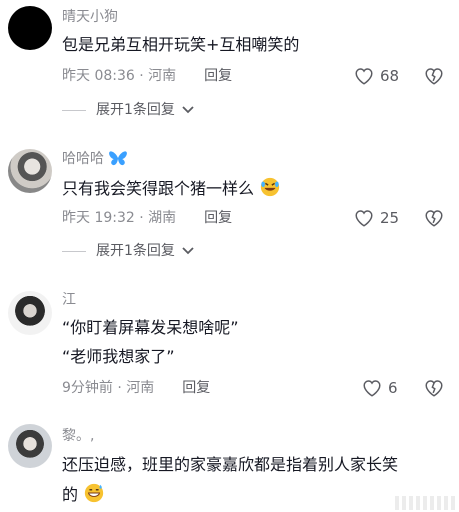 Image resolution: width=459 pixels, height=512 pixels. What do you see at coordinates (108, 388) in the screenshot?
I see `comment-time-location: 9分钟前 · 河南` at bounding box center [108, 388].